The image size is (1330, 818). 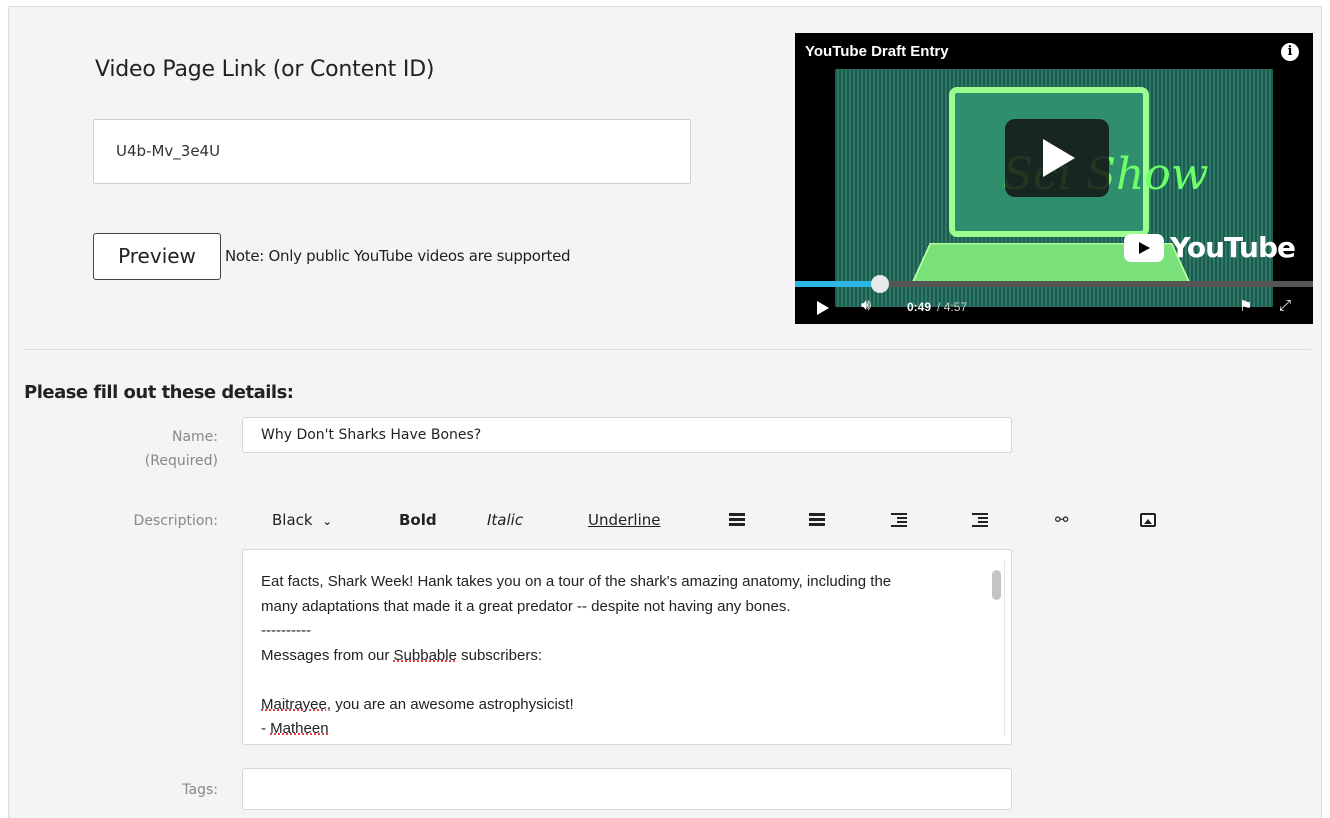 I want to click on description-blank-line, so click(x=622, y=680).